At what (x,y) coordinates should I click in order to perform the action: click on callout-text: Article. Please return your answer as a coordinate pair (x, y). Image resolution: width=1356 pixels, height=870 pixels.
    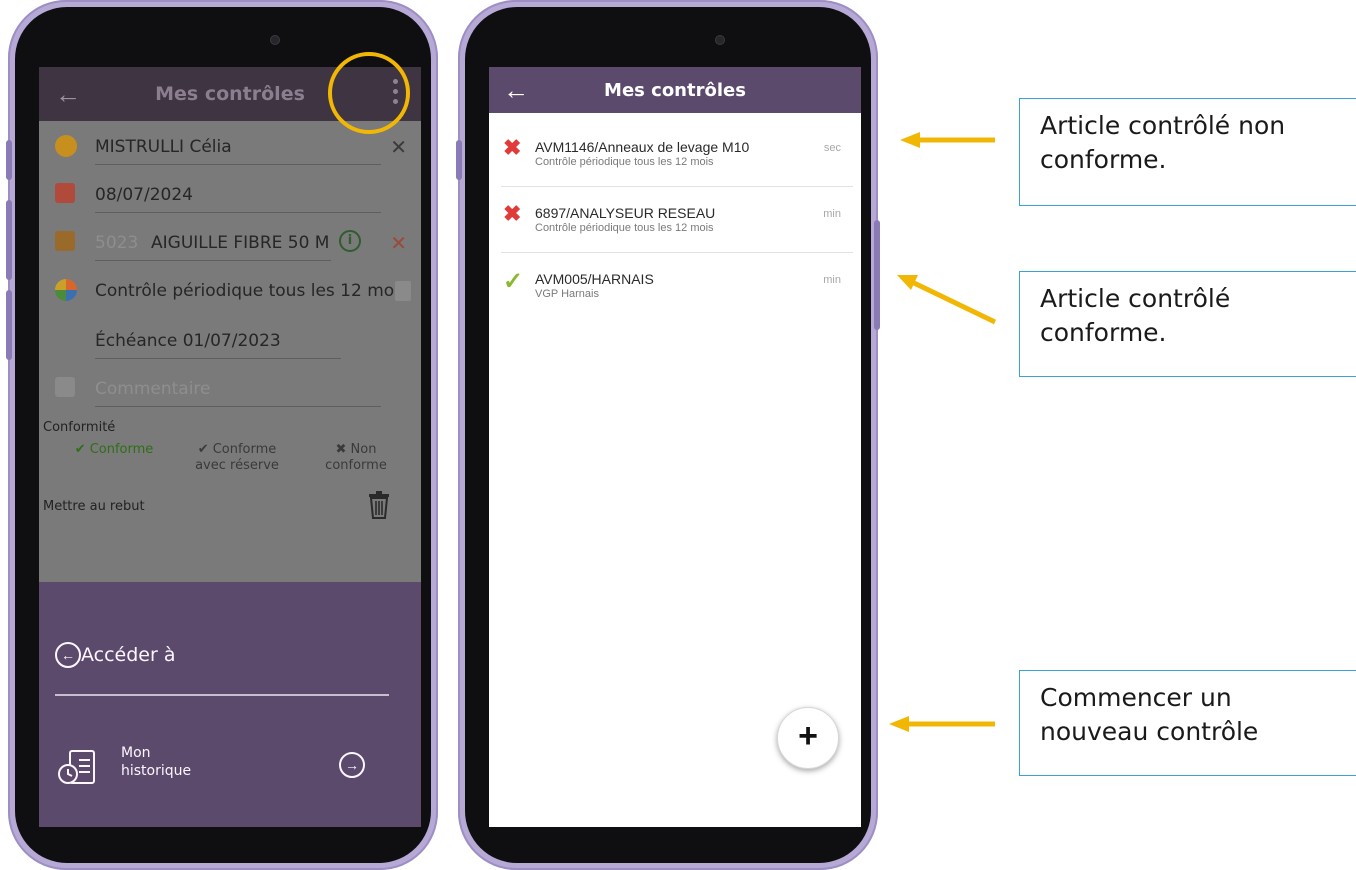
    Looking at the image, I should click on (1080, 298).